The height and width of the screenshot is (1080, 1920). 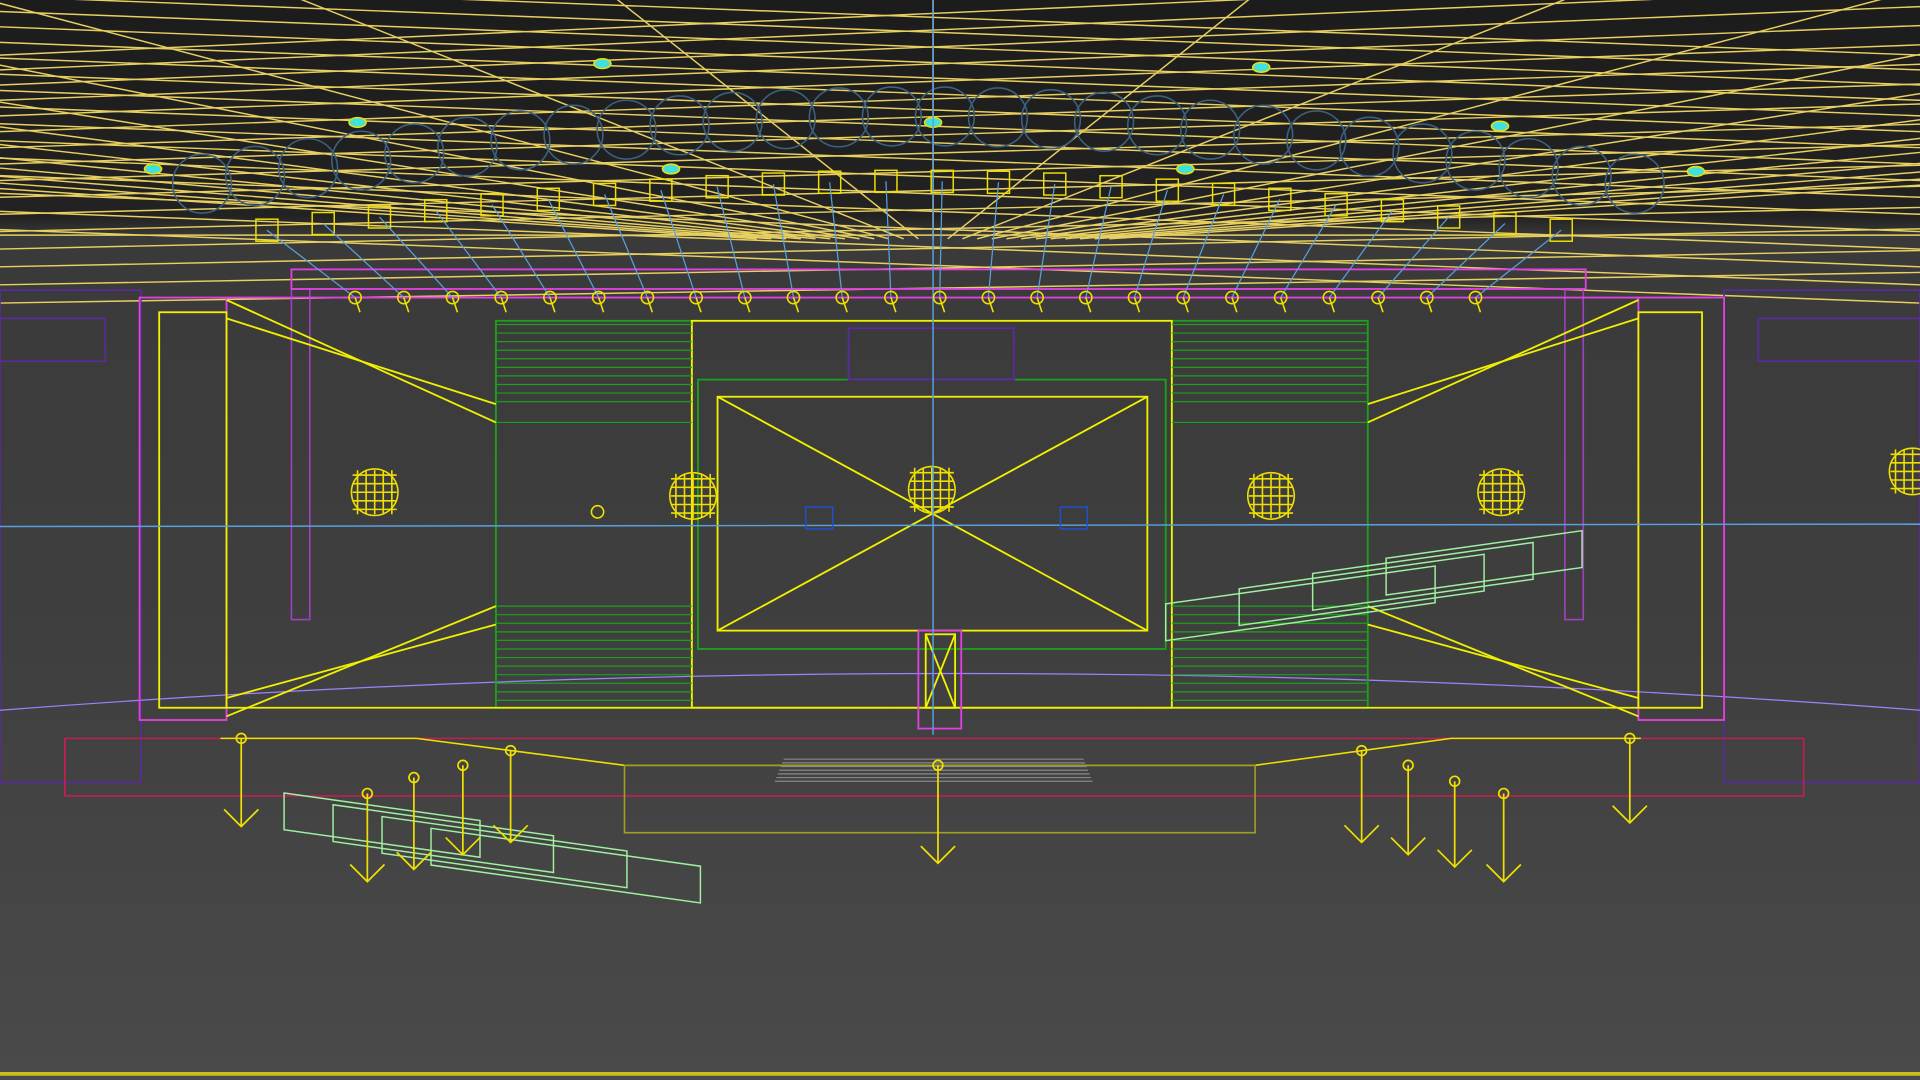 What do you see at coordinates (1135, 483) in the screenshot?
I see `light-globes` at bounding box center [1135, 483].